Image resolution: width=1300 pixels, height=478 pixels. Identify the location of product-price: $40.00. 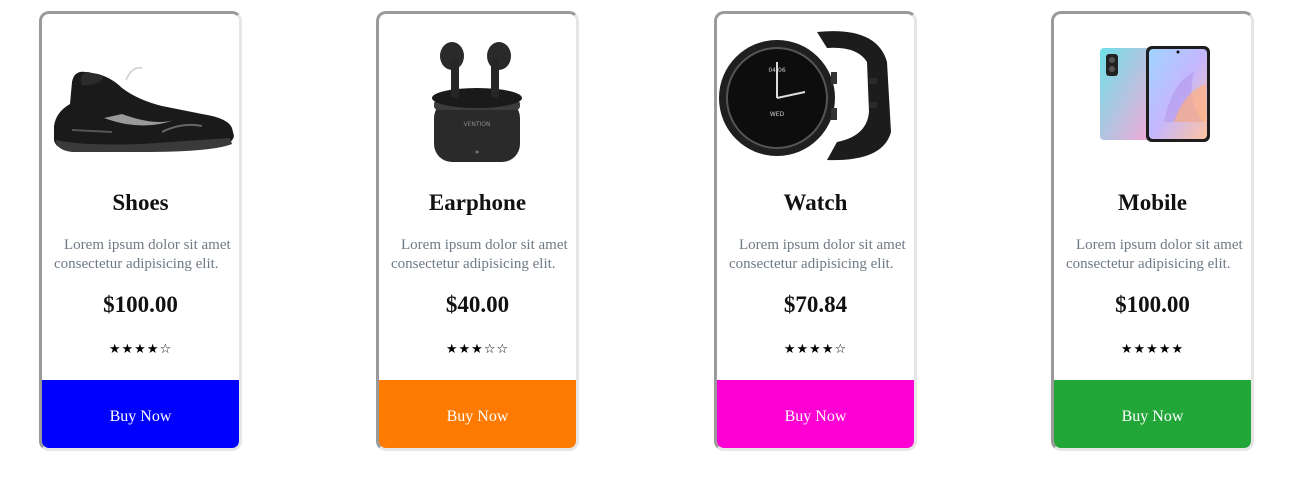
(477, 304).